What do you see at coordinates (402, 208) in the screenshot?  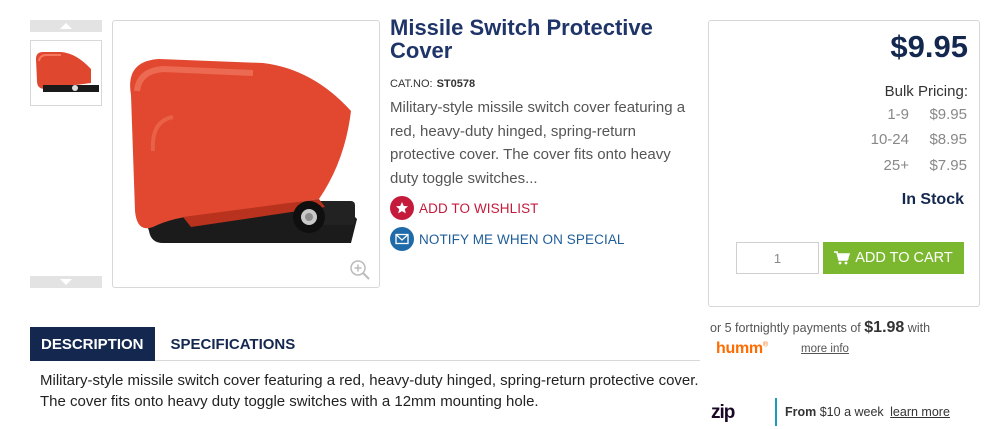 I see `star-icon` at bounding box center [402, 208].